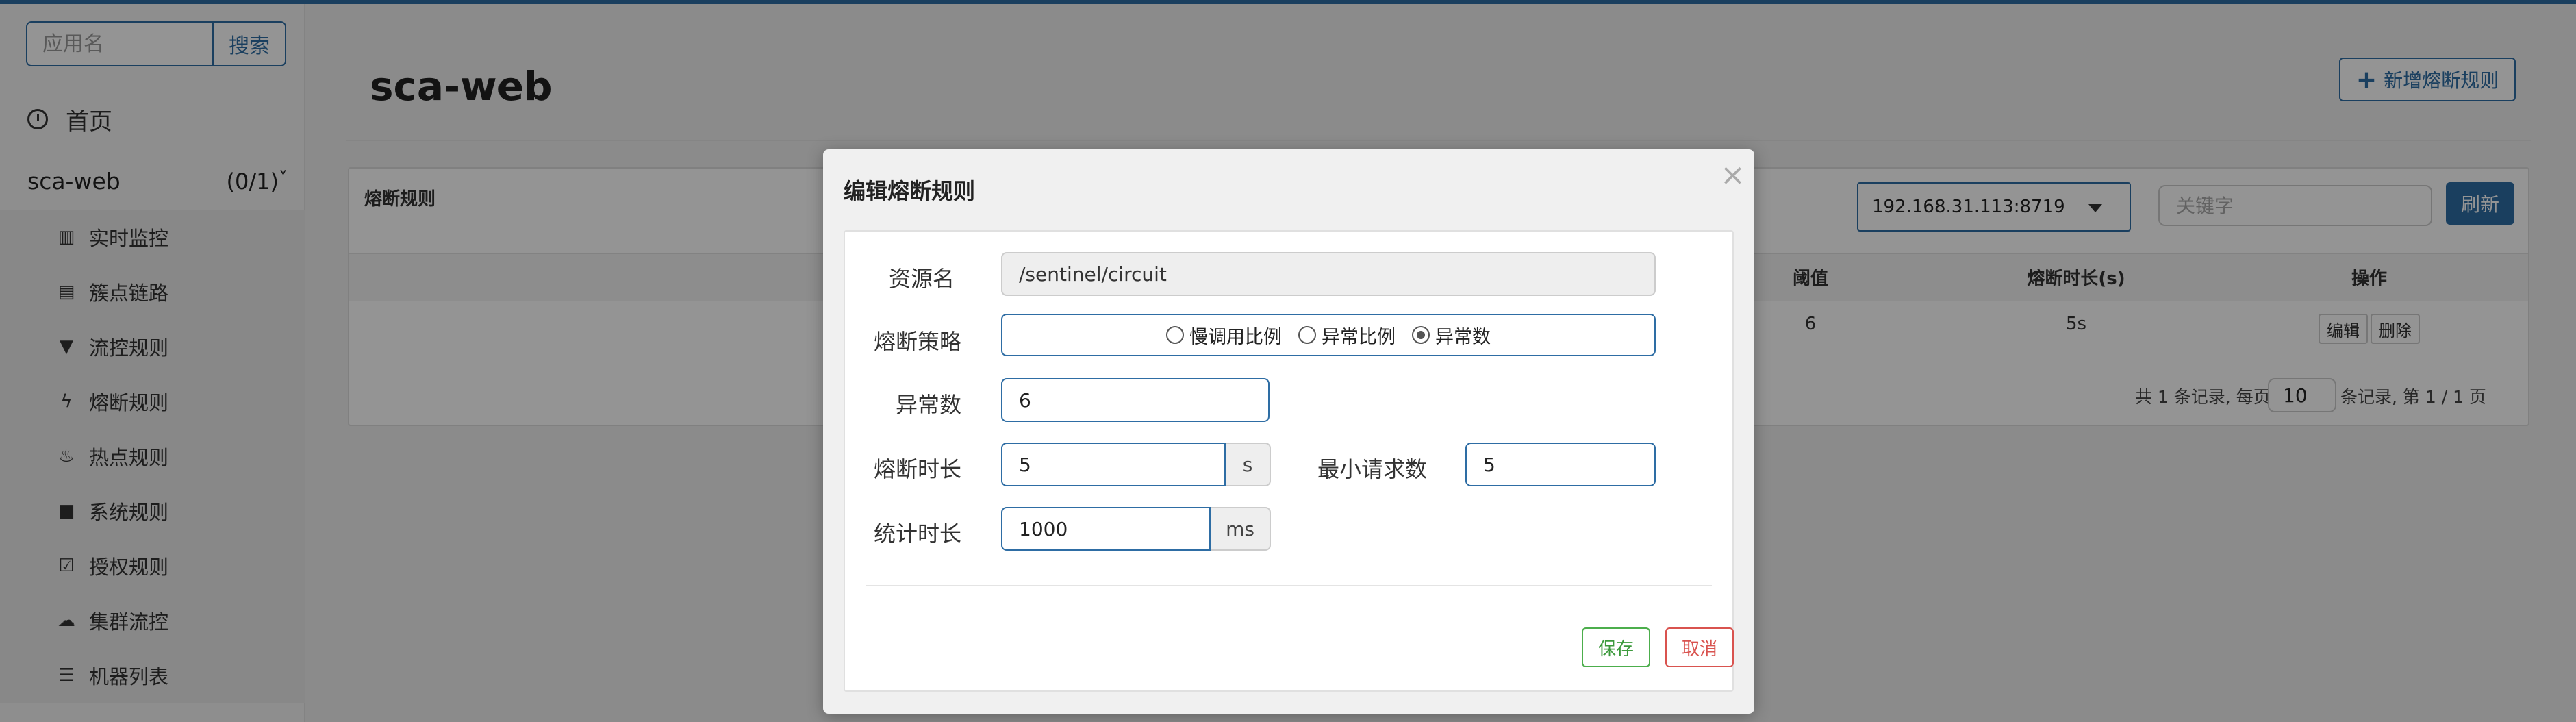 This screenshot has height=722, width=2576. What do you see at coordinates (1372, 469) in the screenshot?
I see `min-request-label: 最小请求数` at bounding box center [1372, 469].